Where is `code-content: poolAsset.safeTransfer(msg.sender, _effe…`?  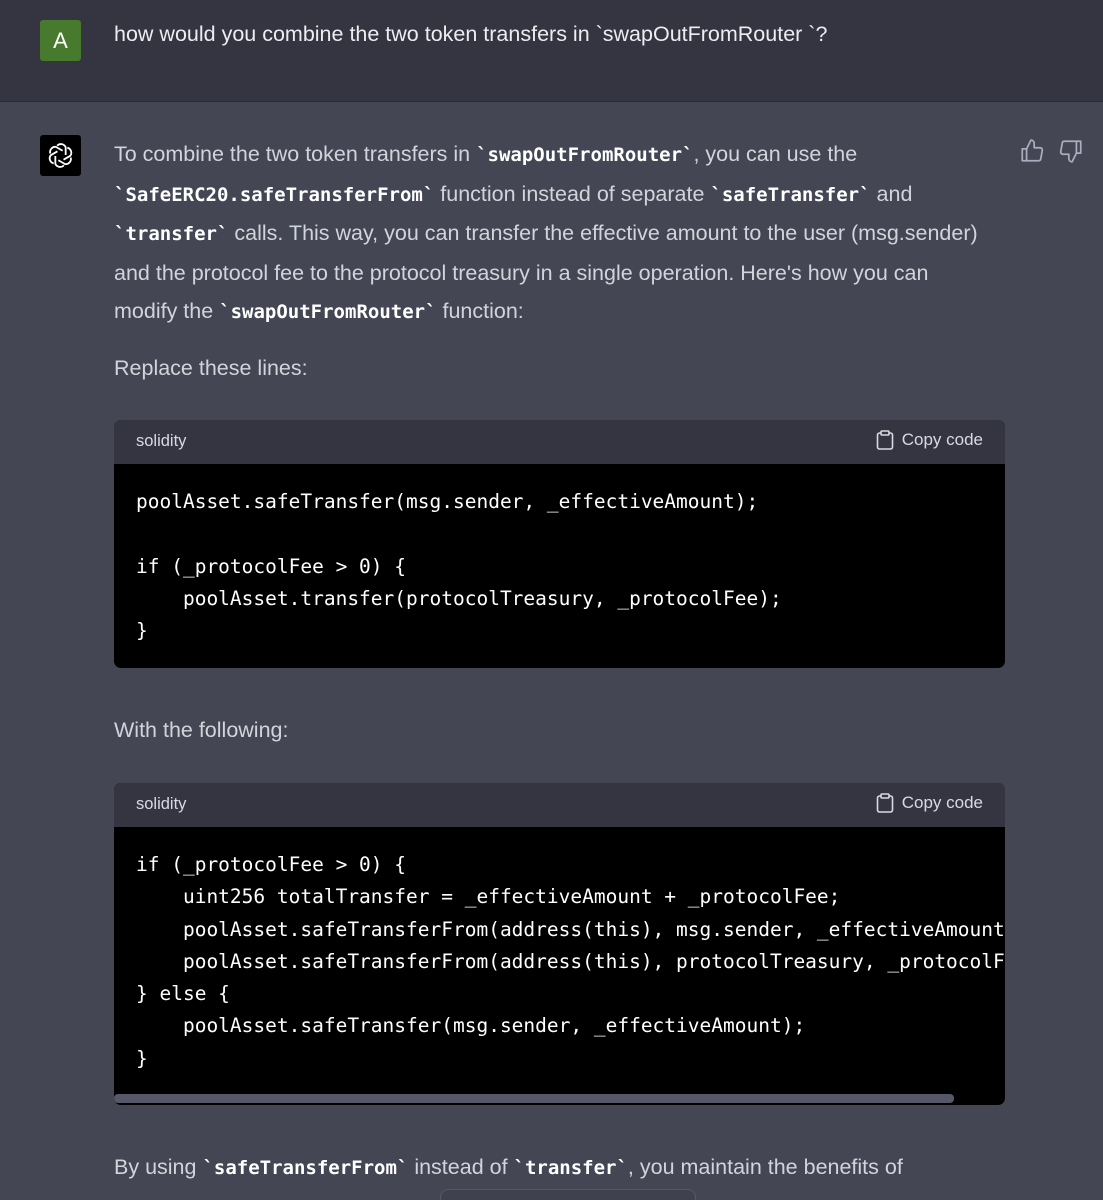 code-content: poolAsset.safeTransfer(msg.sender, _effe… is located at coordinates (459, 566).